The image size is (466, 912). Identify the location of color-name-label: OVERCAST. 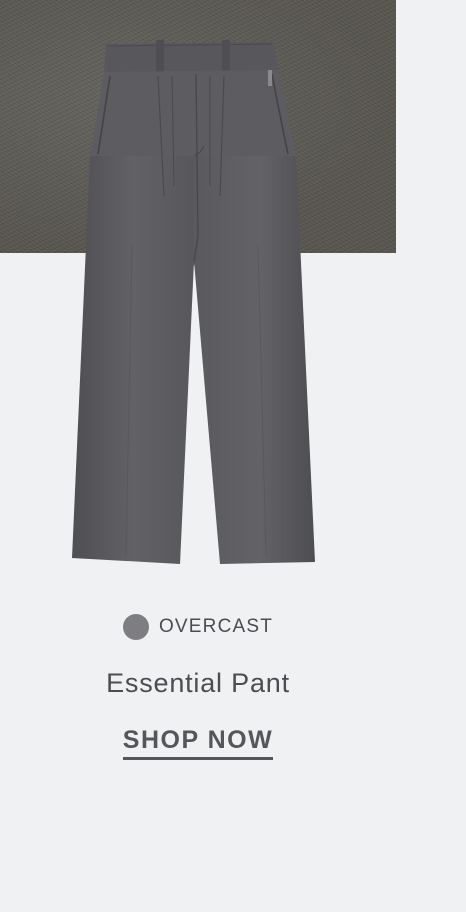
(216, 626).